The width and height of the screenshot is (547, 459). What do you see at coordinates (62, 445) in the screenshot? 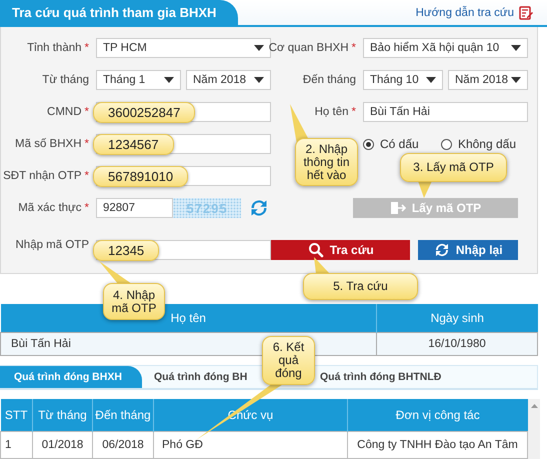
I see `table-cell: 01/2018` at bounding box center [62, 445].